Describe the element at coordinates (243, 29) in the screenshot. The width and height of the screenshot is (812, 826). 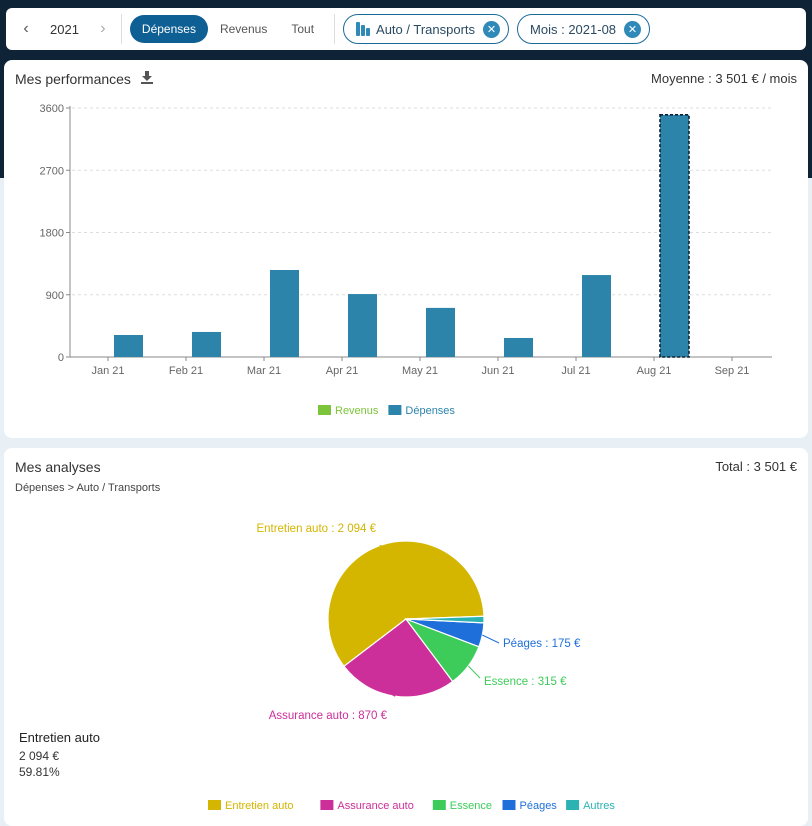
I see `tab-revenus: Revenus` at that location.